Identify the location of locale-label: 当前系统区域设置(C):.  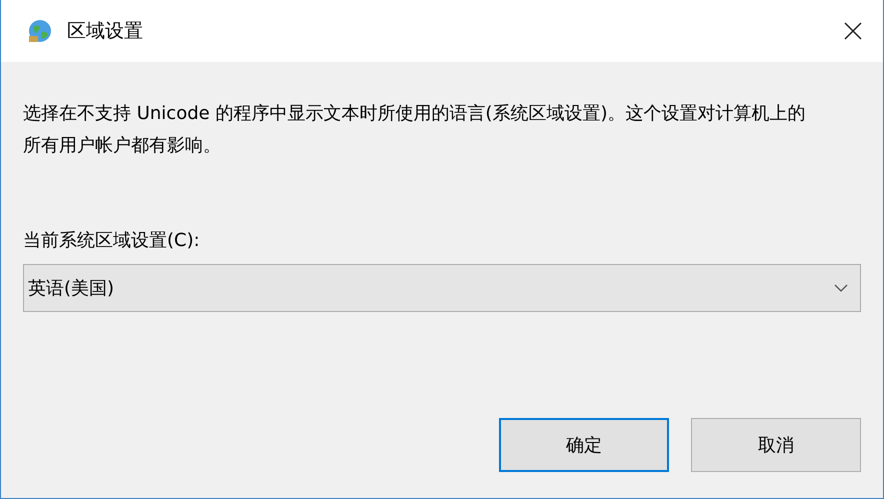
(112, 240).